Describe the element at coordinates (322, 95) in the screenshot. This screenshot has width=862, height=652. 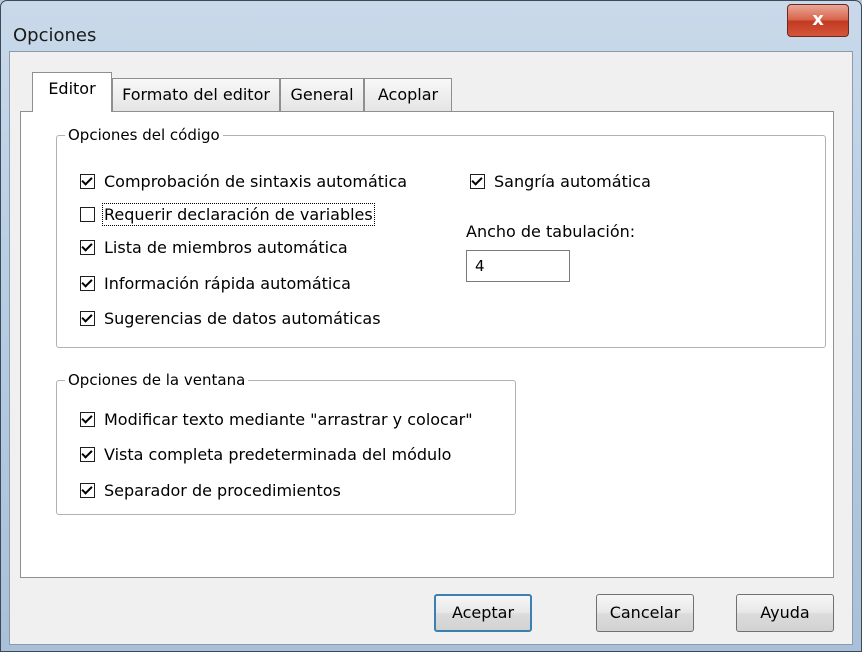
I see `tab-general: General` at that location.